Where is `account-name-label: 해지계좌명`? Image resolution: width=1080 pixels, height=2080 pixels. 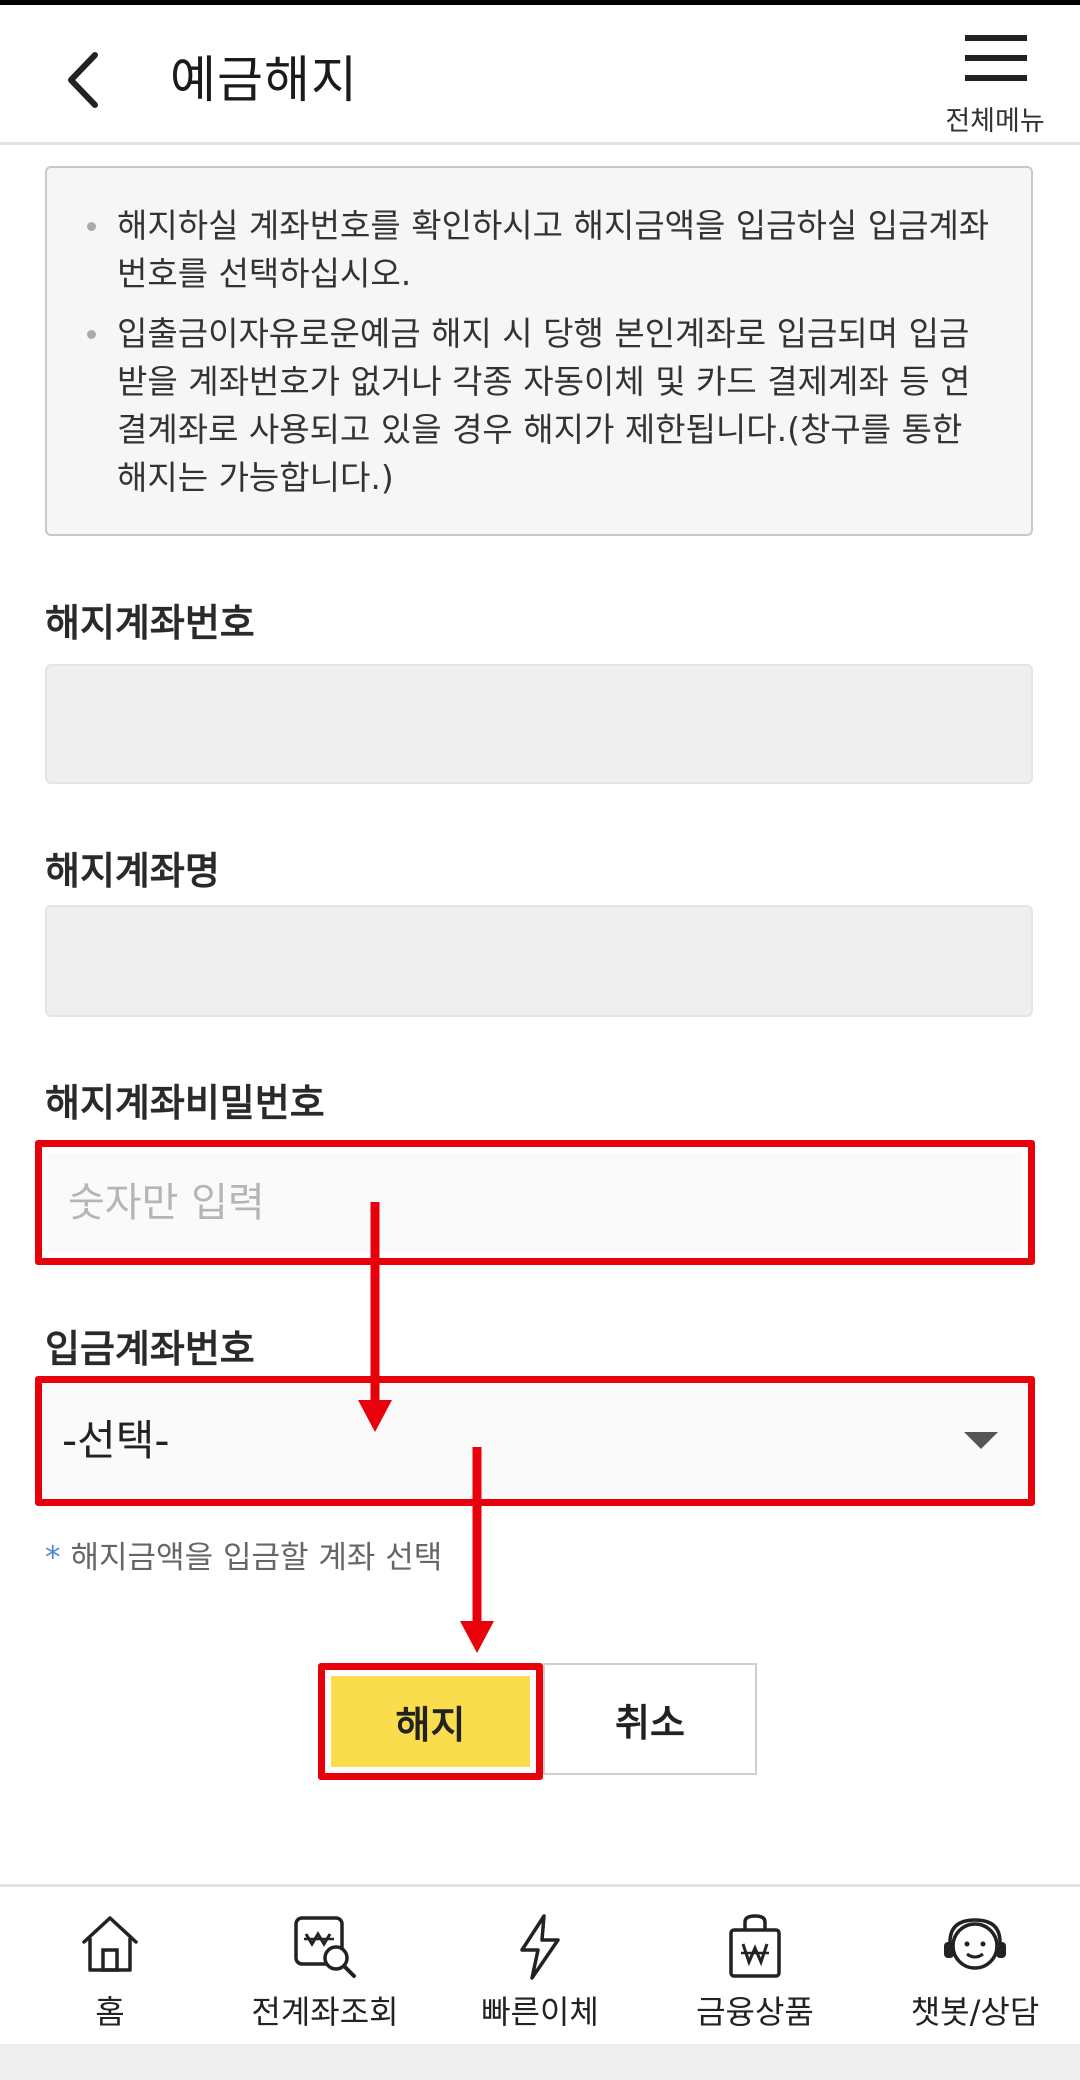
account-name-label: 해지계좌명 is located at coordinates (132, 871).